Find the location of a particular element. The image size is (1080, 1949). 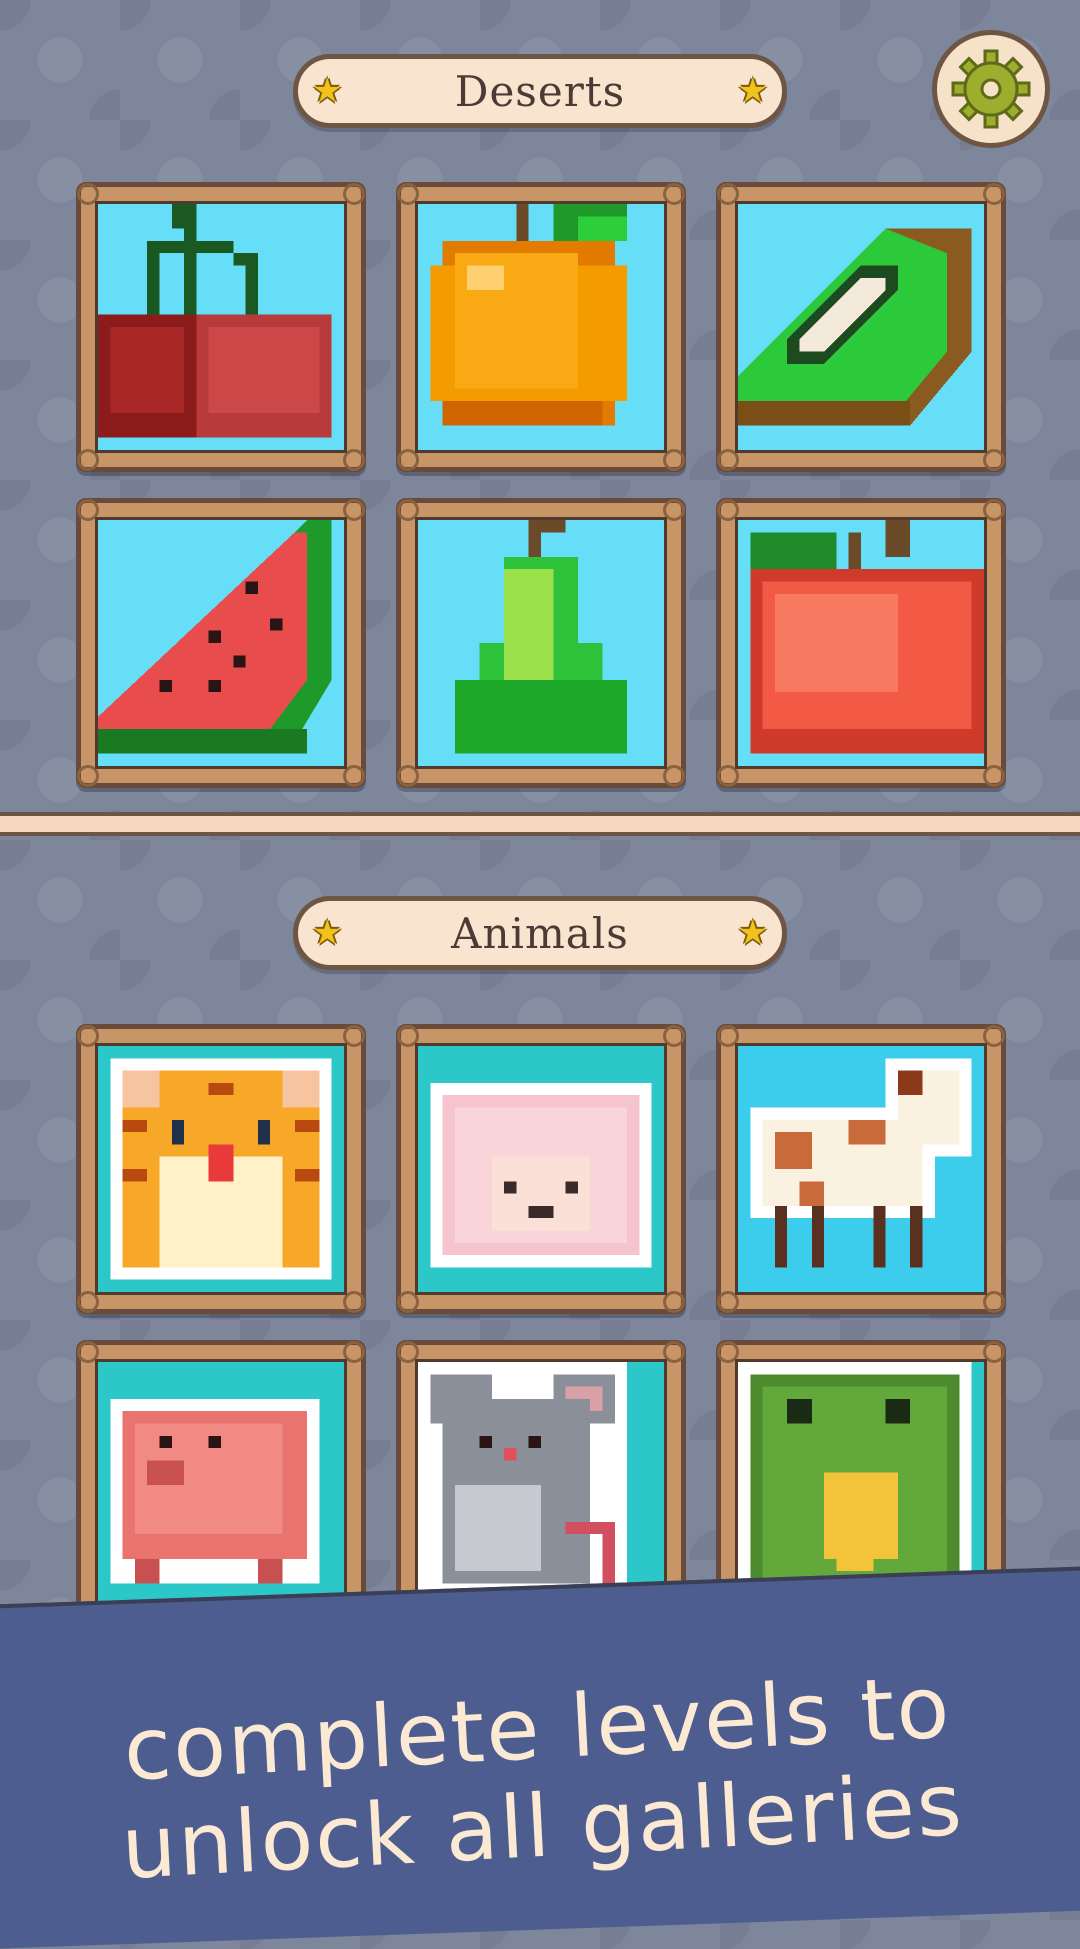

section-banner-deserts: ★ Deserts ★ is located at coordinates (540, 91).